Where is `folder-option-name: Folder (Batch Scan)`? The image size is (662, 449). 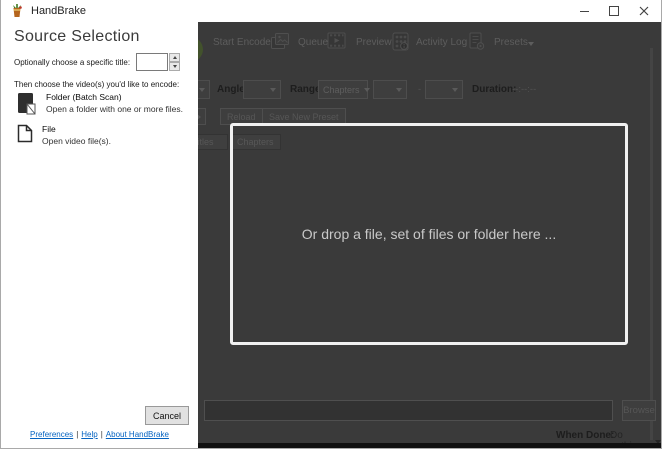 folder-option-name: Folder (Batch Scan) is located at coordinates (84, 97).